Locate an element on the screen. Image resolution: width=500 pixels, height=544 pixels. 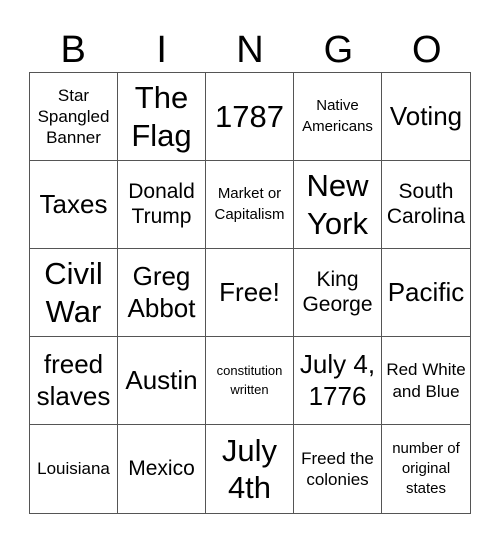
bingo-cell: July 4th is located at coordinates (250, 469).